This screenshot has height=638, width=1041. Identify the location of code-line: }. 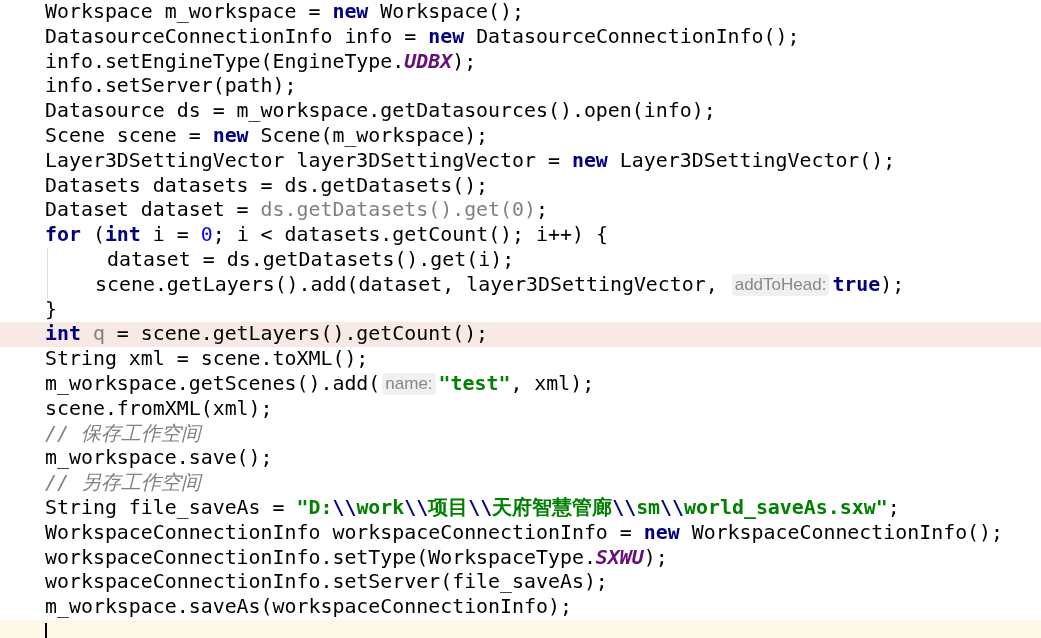
(51, 310).